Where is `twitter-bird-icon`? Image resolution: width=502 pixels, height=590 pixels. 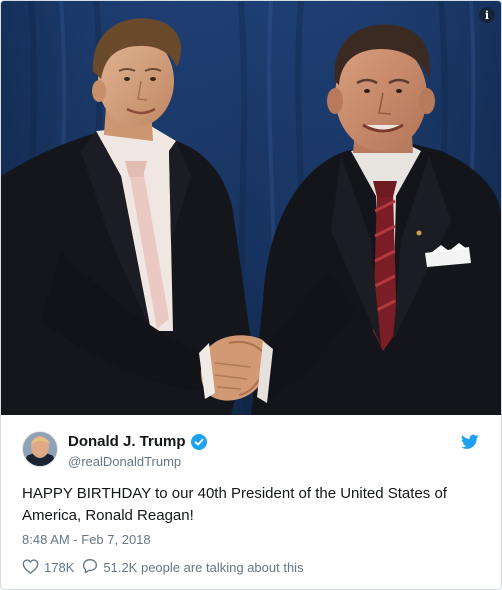 twitter-bird-icon is located at coordinates (469, 442).